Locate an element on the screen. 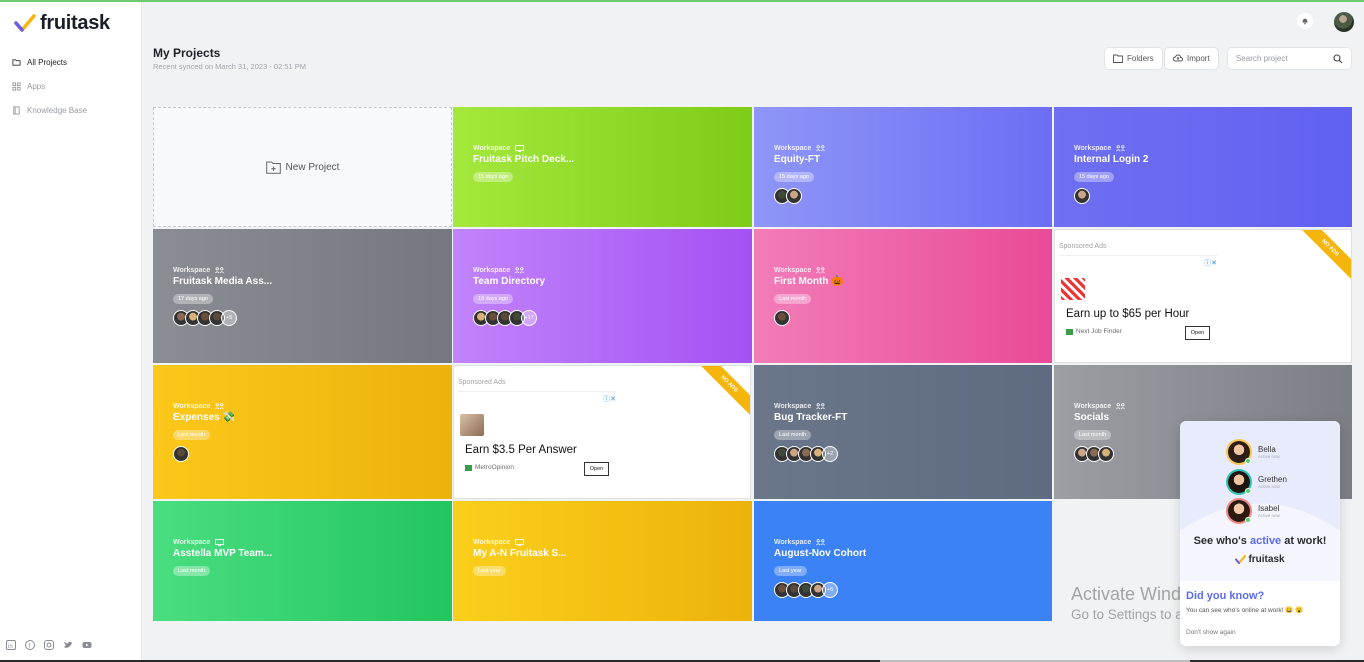  online-dot is located at coordinates (1248, 461).